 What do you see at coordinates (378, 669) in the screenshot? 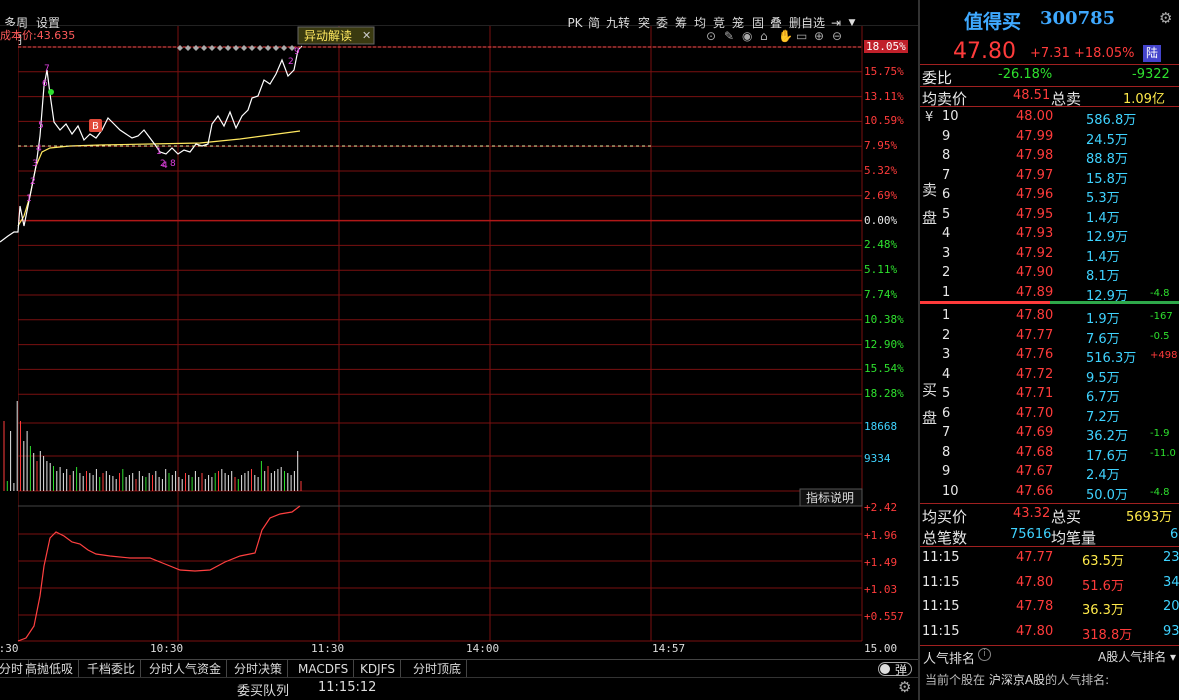
I see `tab-kdjfs: KDJFS` at bounding box center [378, 669].